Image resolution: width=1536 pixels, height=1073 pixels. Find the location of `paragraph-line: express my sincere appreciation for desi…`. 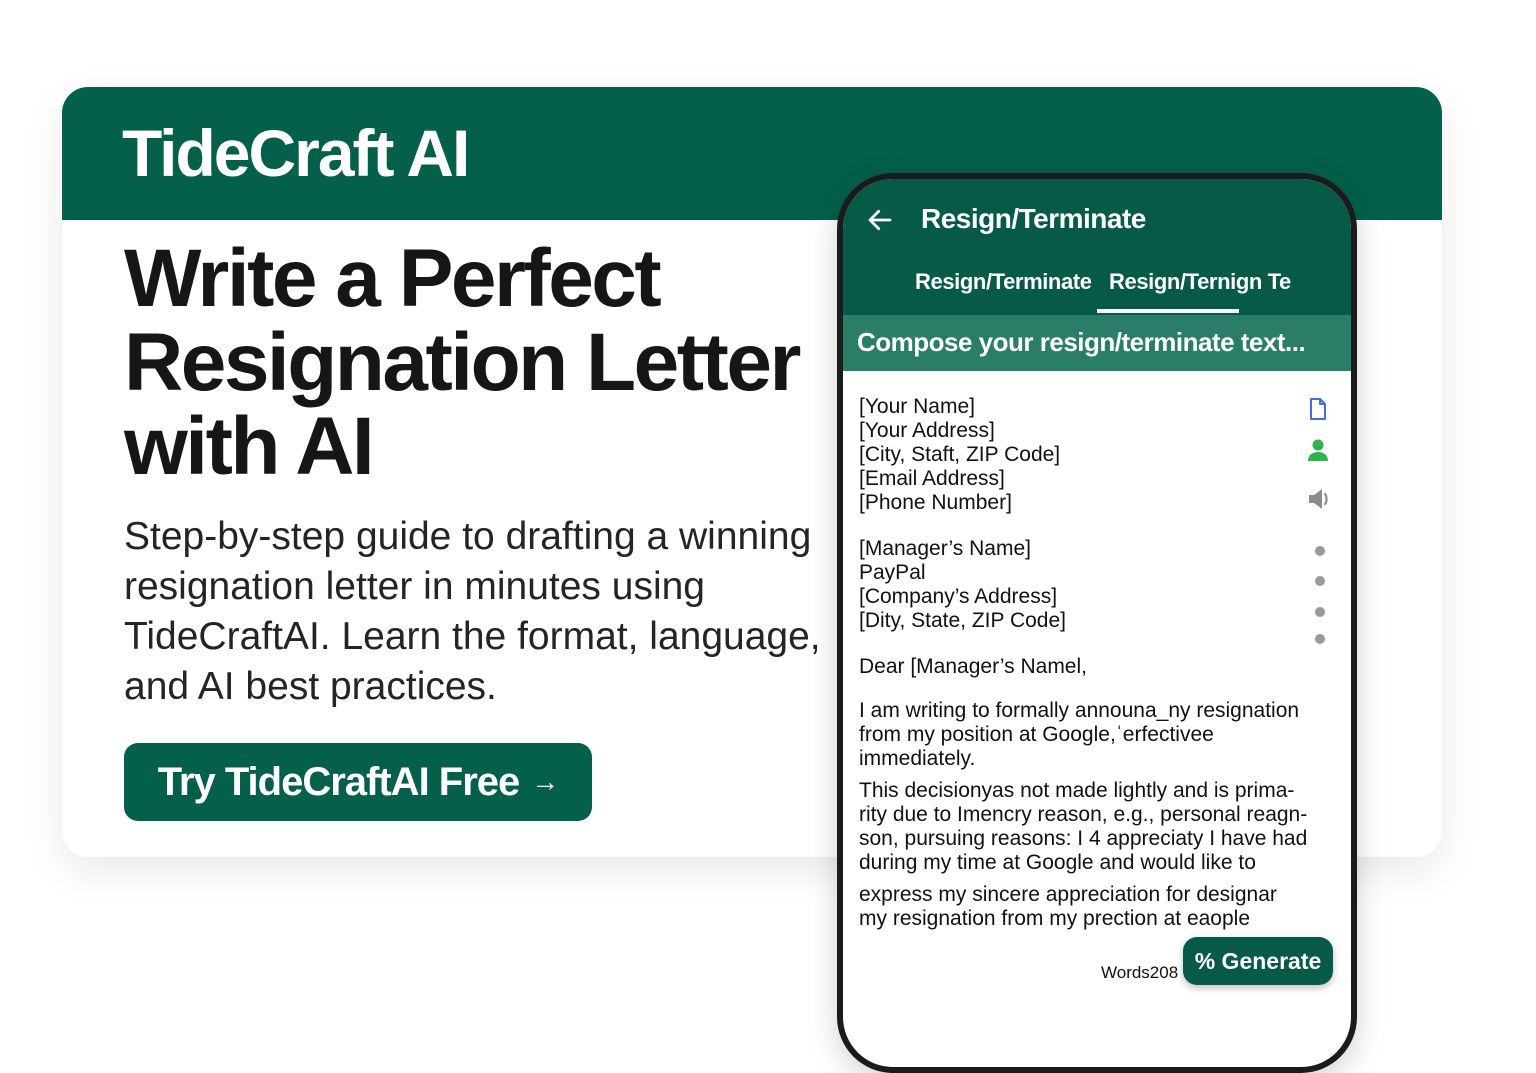

paragraph-line: express my sincere appreciation for desi… is located at coordinates (1068, 894).